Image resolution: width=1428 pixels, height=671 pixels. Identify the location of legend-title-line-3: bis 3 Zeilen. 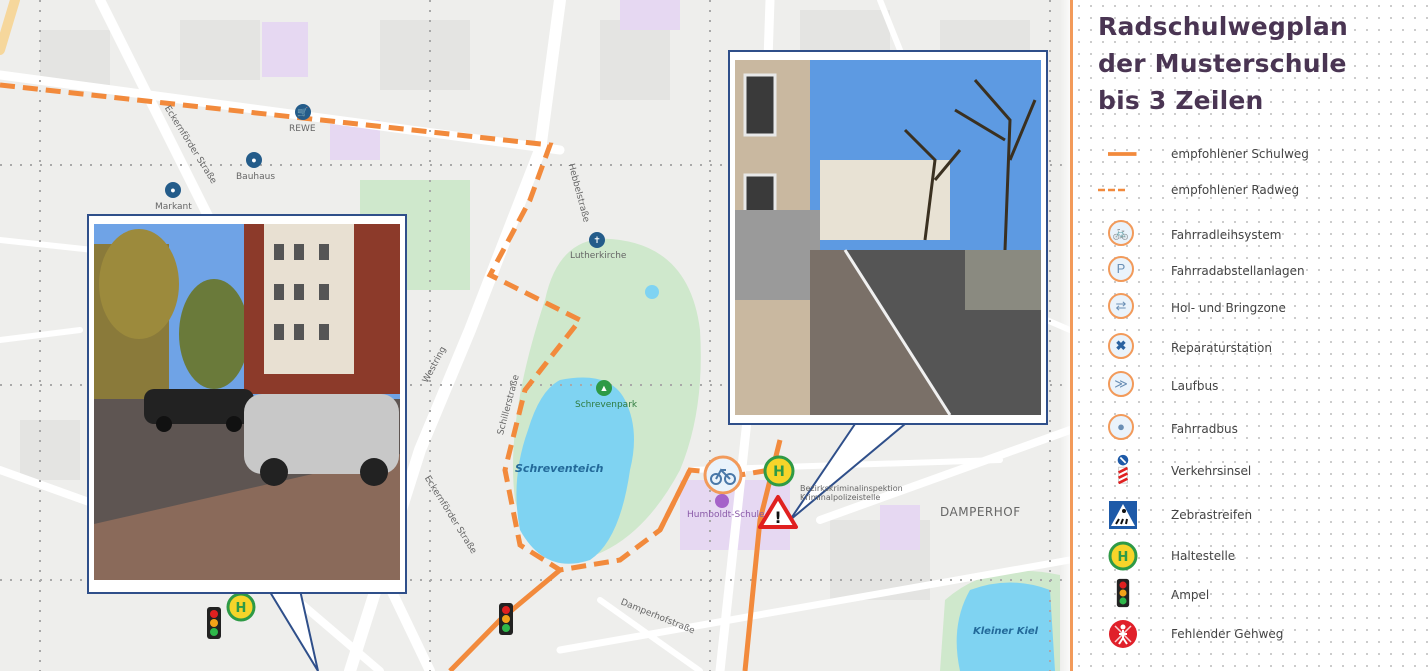
(1181, 100).